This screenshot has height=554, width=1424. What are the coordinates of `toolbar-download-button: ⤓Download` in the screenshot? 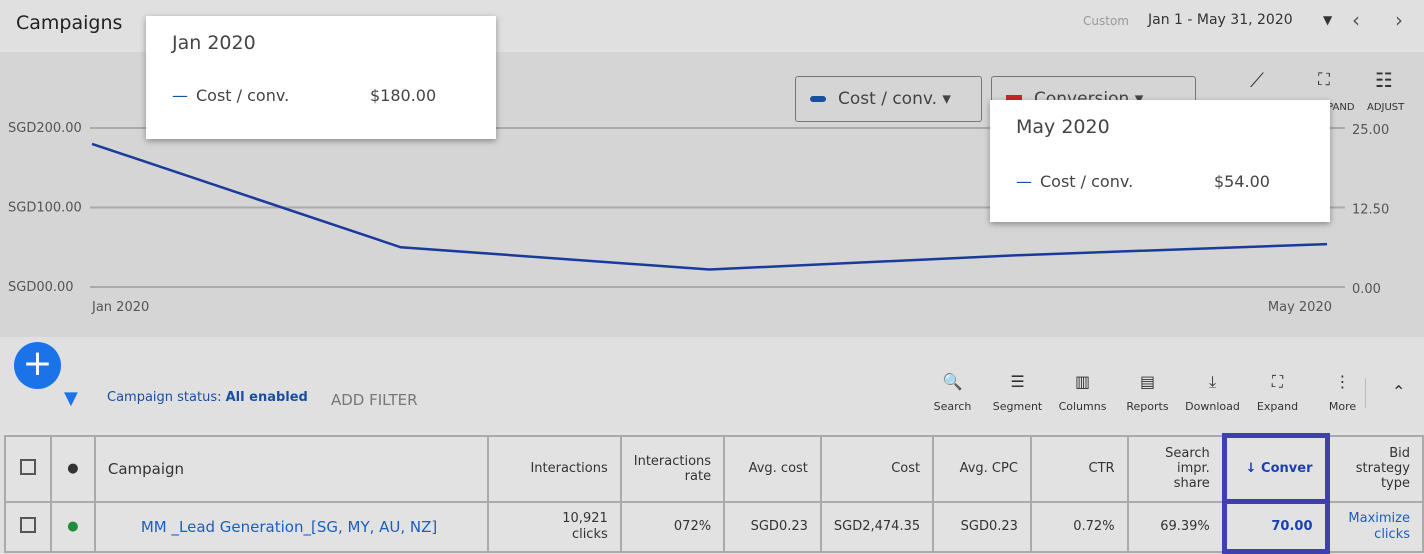 It's located at (1212, 392).